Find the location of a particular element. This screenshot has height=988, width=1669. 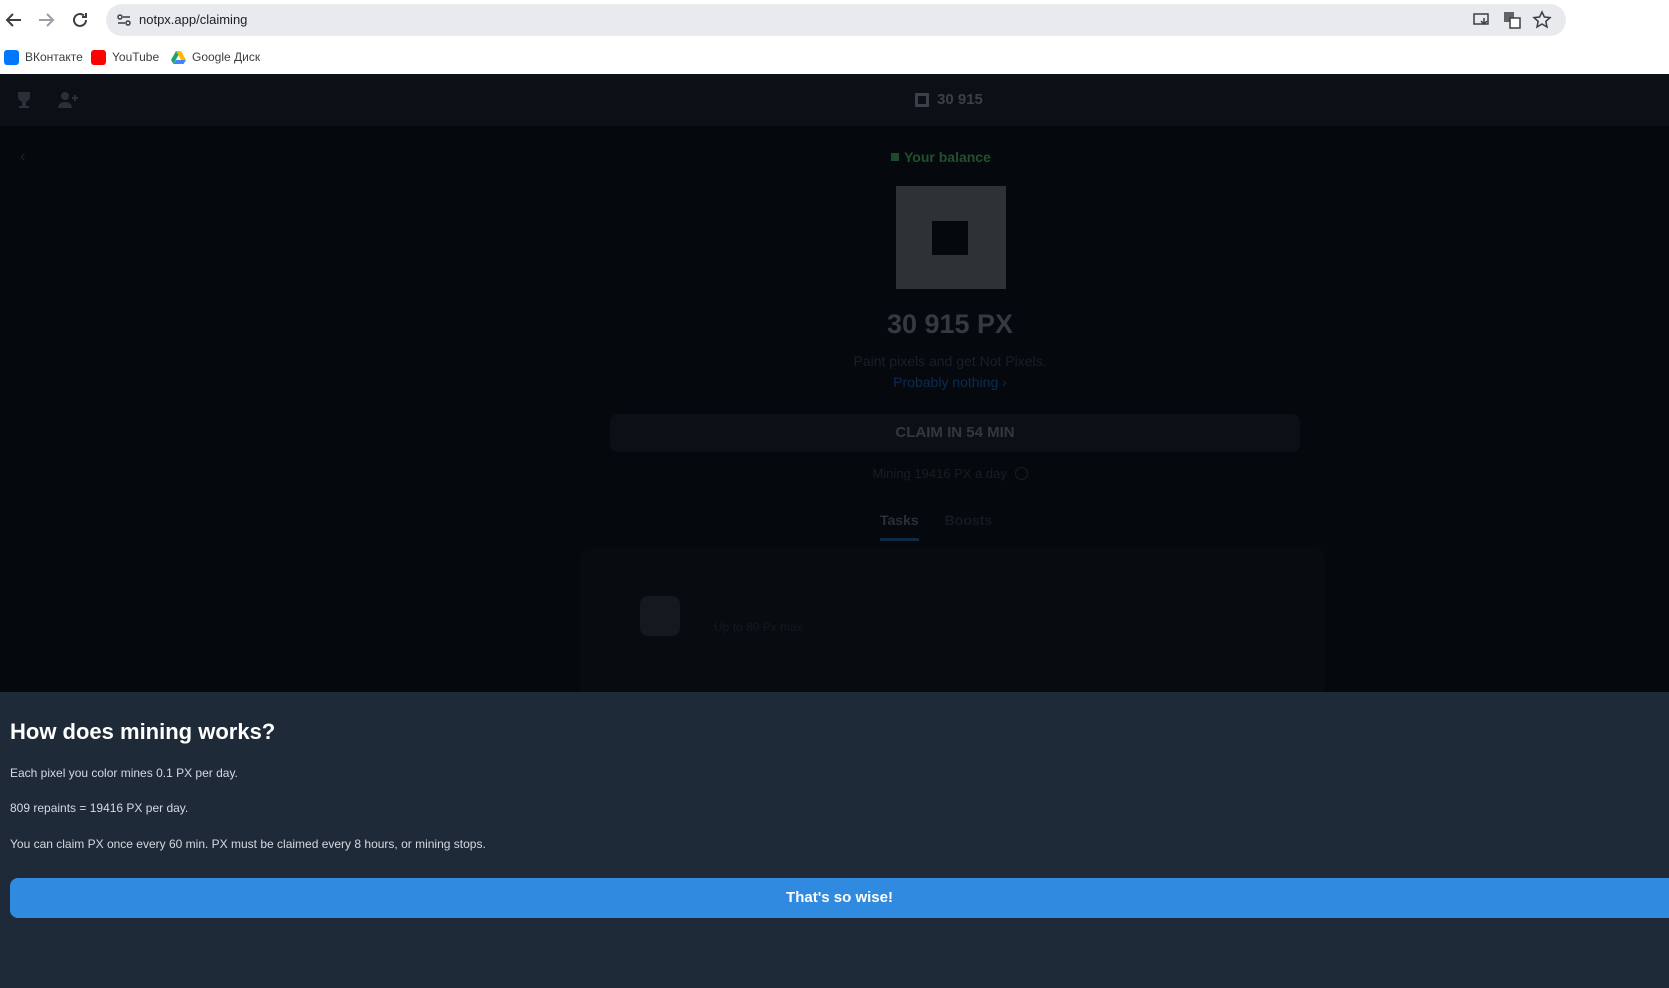

bookmark-label: ВКонтакте is located at coordinates (54, 57).